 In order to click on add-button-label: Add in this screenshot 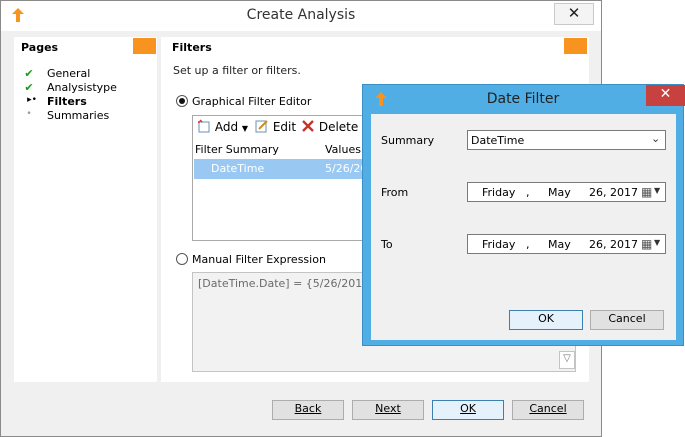, I will do `click(226, 127)`.